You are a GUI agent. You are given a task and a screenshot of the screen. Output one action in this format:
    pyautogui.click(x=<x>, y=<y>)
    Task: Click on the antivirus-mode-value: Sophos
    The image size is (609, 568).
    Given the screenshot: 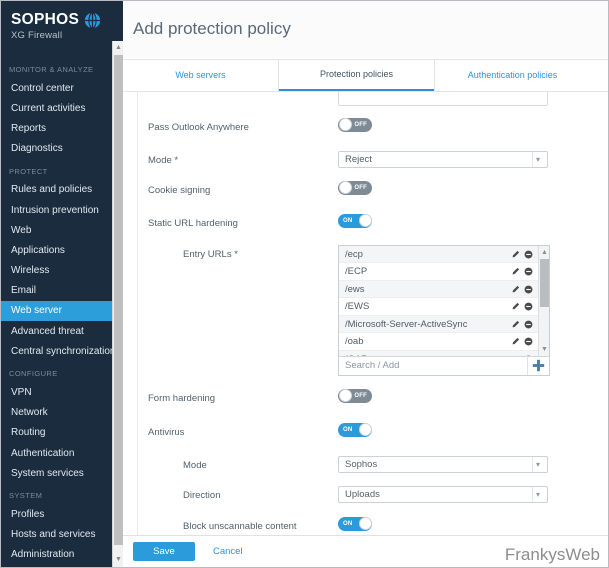 What is the action you would take?
    pyautogui.click(x=361, y=464)
    